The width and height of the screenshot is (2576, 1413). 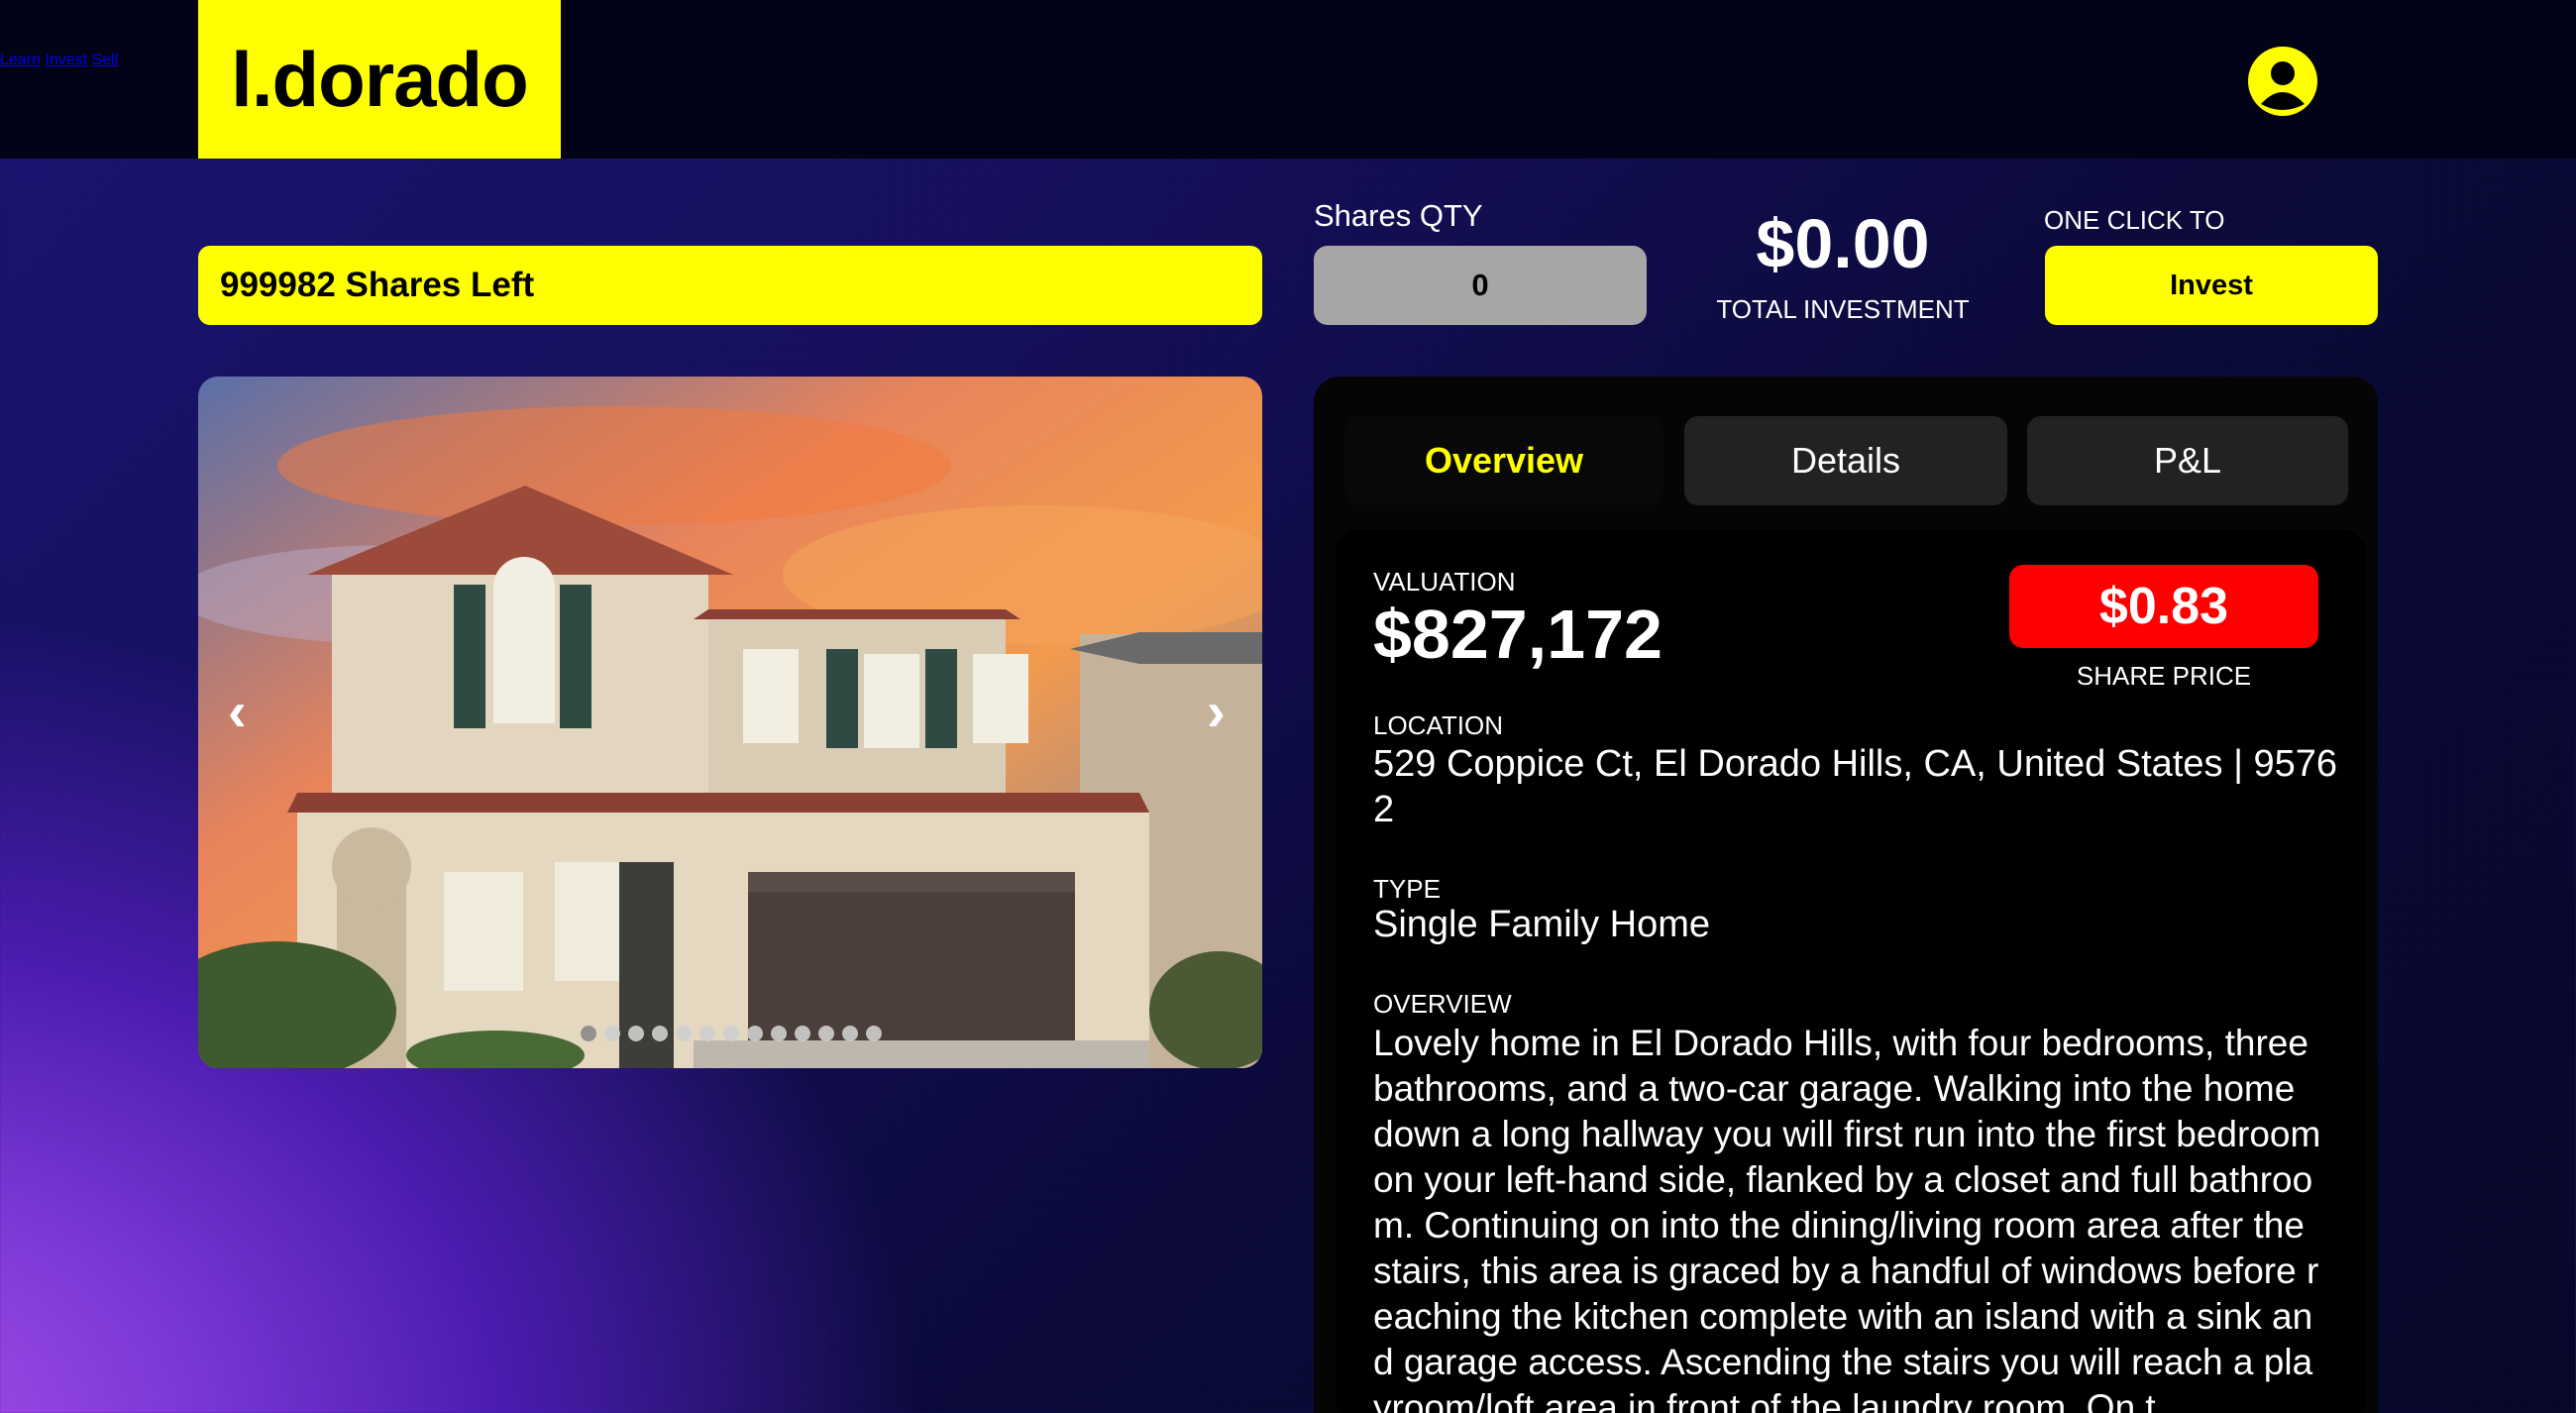 I want to click on carousel-next-icon: ›, so click(x=1216, y=712).